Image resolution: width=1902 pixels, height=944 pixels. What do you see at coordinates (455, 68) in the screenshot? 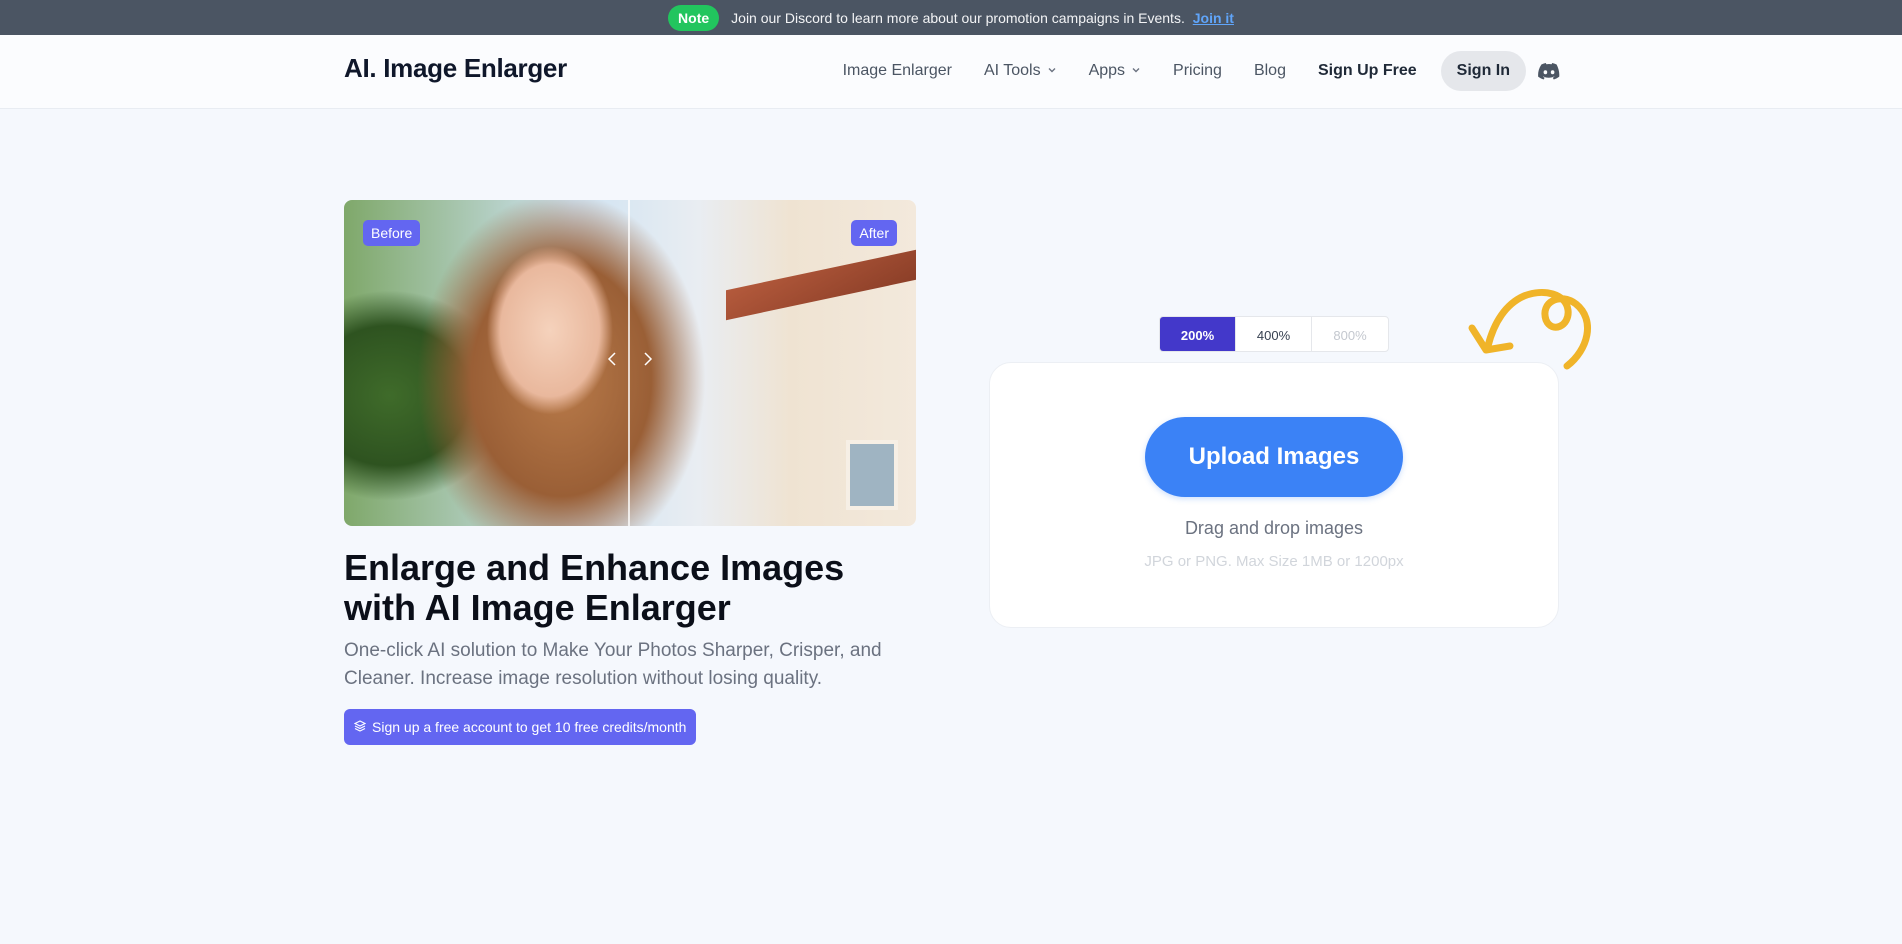
I see `site-logo: AI. Image Enlarger` at bounding box center [455, 68].